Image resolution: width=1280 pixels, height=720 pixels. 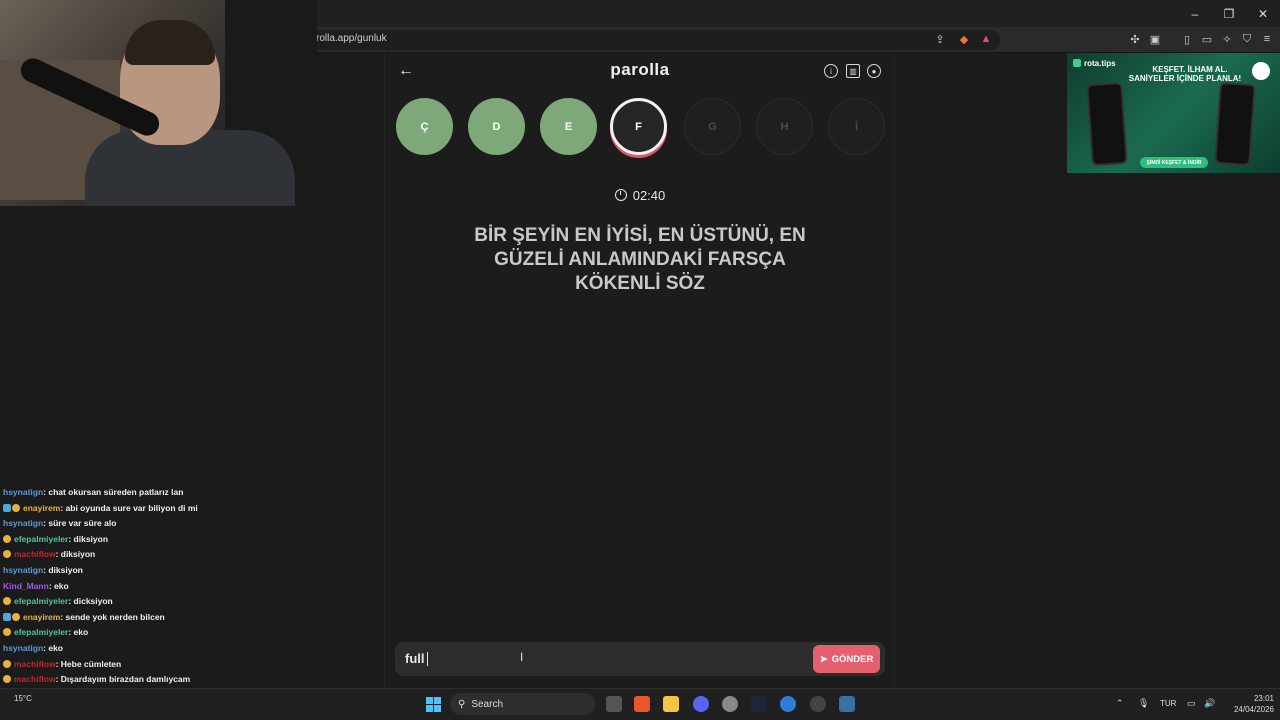 What do you see at coordinates (496, 126) in the screenshot?
I see `letter-circle: D` at bounding box center [496, 126].